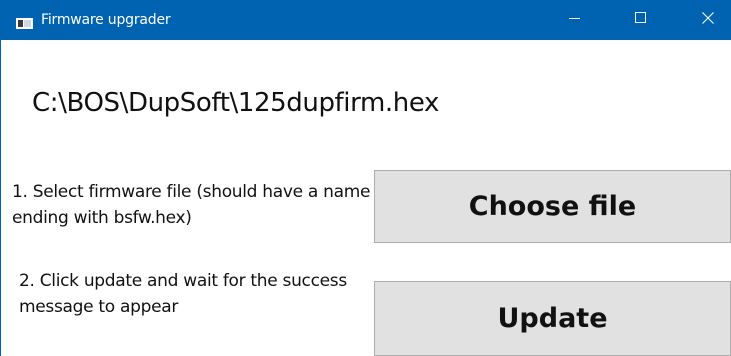 This screenshot has width=731, height=356. I want to click on choose-file-button: Choose file, so click(552, 206).